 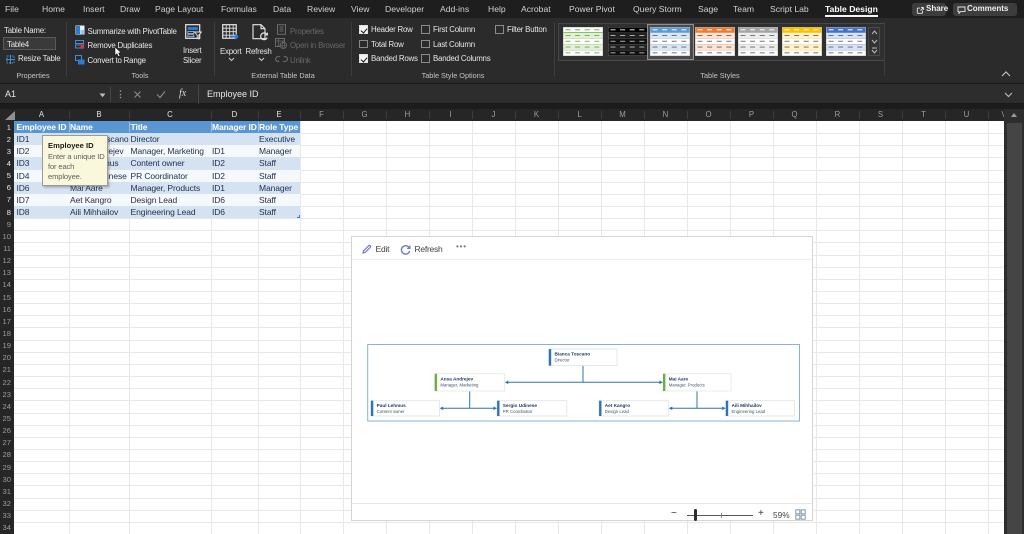 I want to click on svg-text: Manager, Marketing, so click(x=459, y=384).